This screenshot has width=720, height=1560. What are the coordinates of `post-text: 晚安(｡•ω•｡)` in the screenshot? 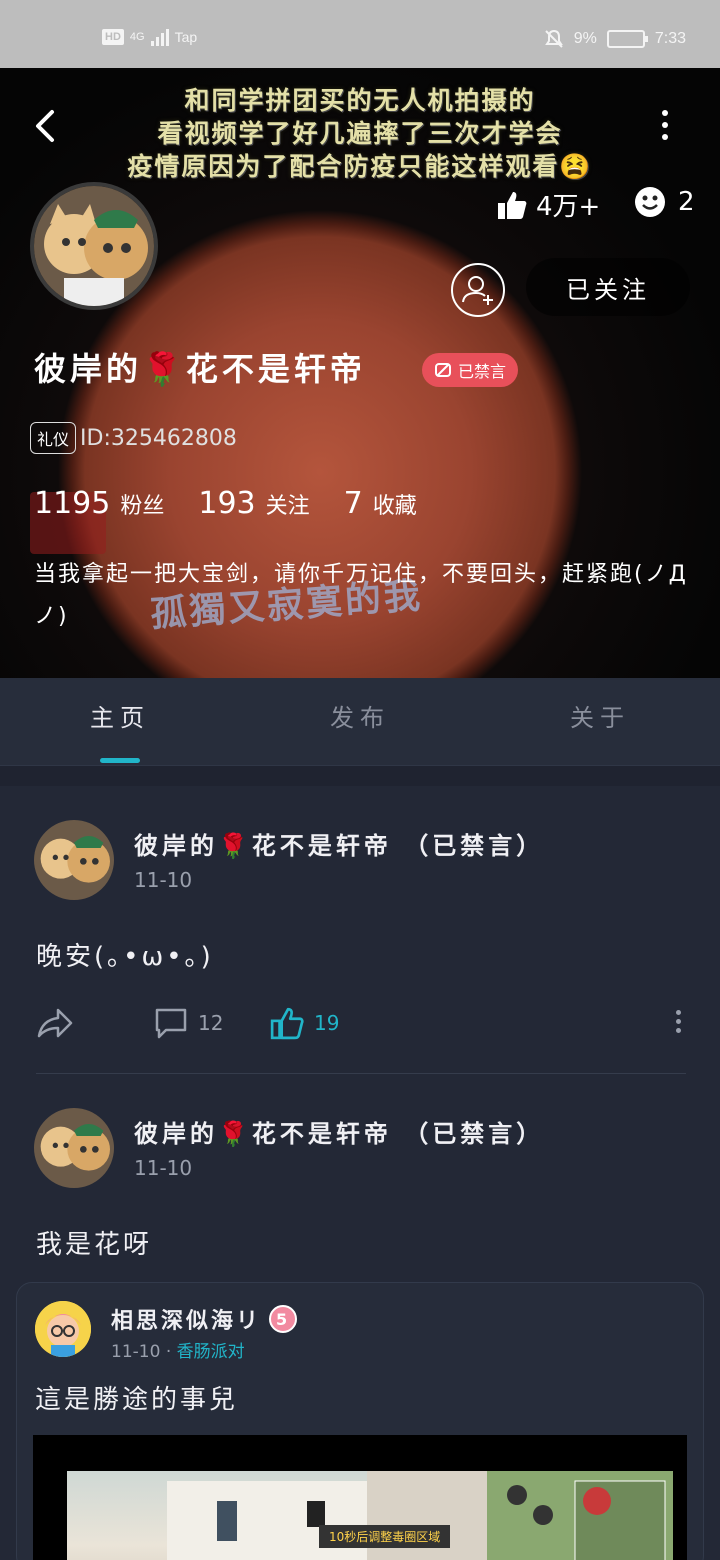 It's located at (125, 957).